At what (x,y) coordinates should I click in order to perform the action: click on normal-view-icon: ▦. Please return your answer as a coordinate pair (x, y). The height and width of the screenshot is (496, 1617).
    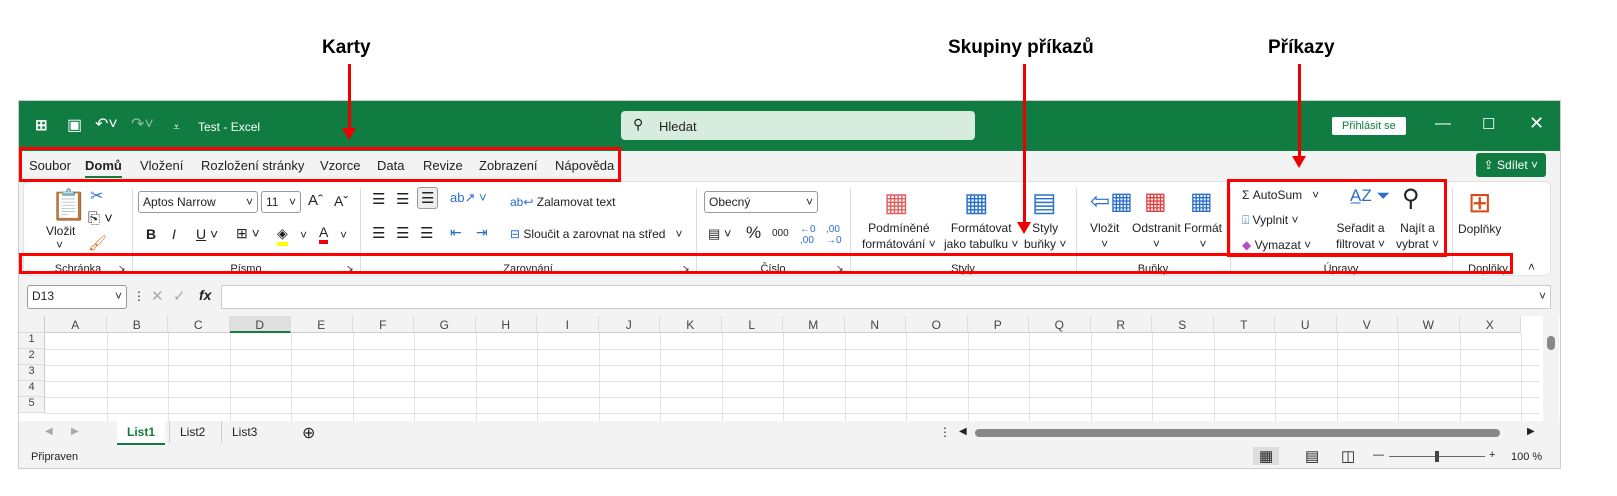
    Looking at the image, I should click on (1266, 456).